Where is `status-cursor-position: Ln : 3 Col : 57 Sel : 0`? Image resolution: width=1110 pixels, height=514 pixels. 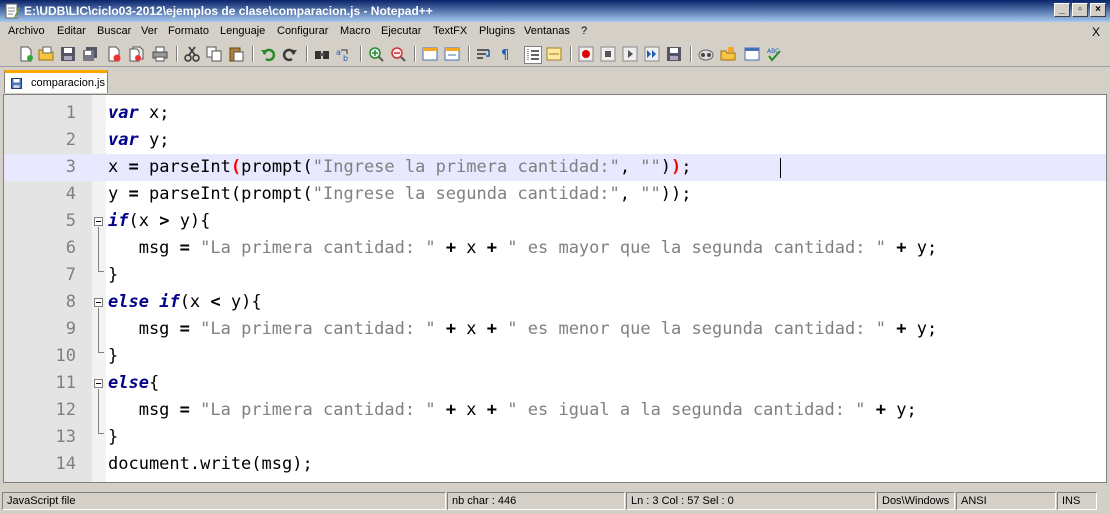 status-cursor-position: Ln : 3 Col : 57 Sel : 0 is located at coordinates (751, 501).